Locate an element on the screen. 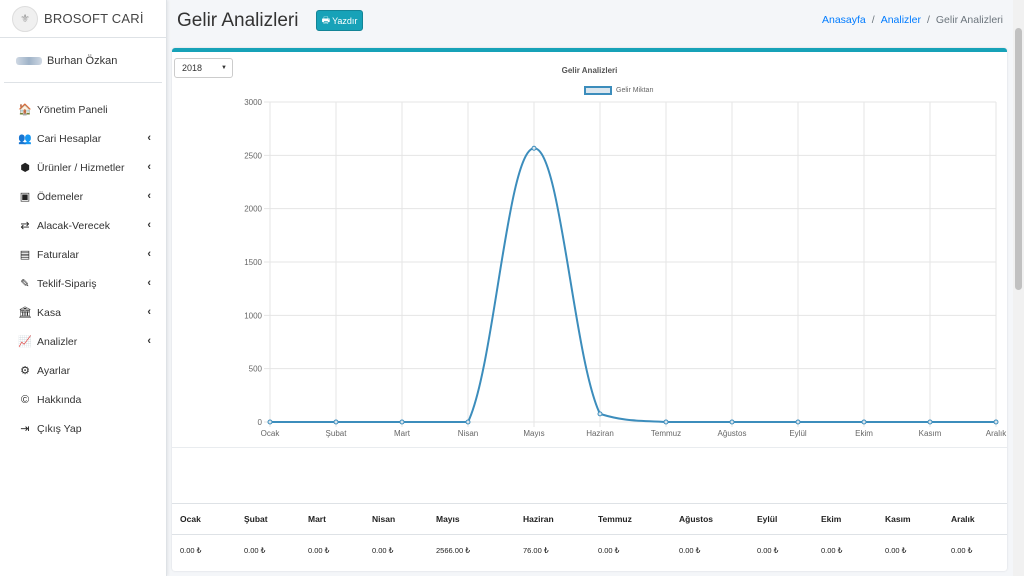  cubes-icon: ⬢ is located at coordinates (25, 168).